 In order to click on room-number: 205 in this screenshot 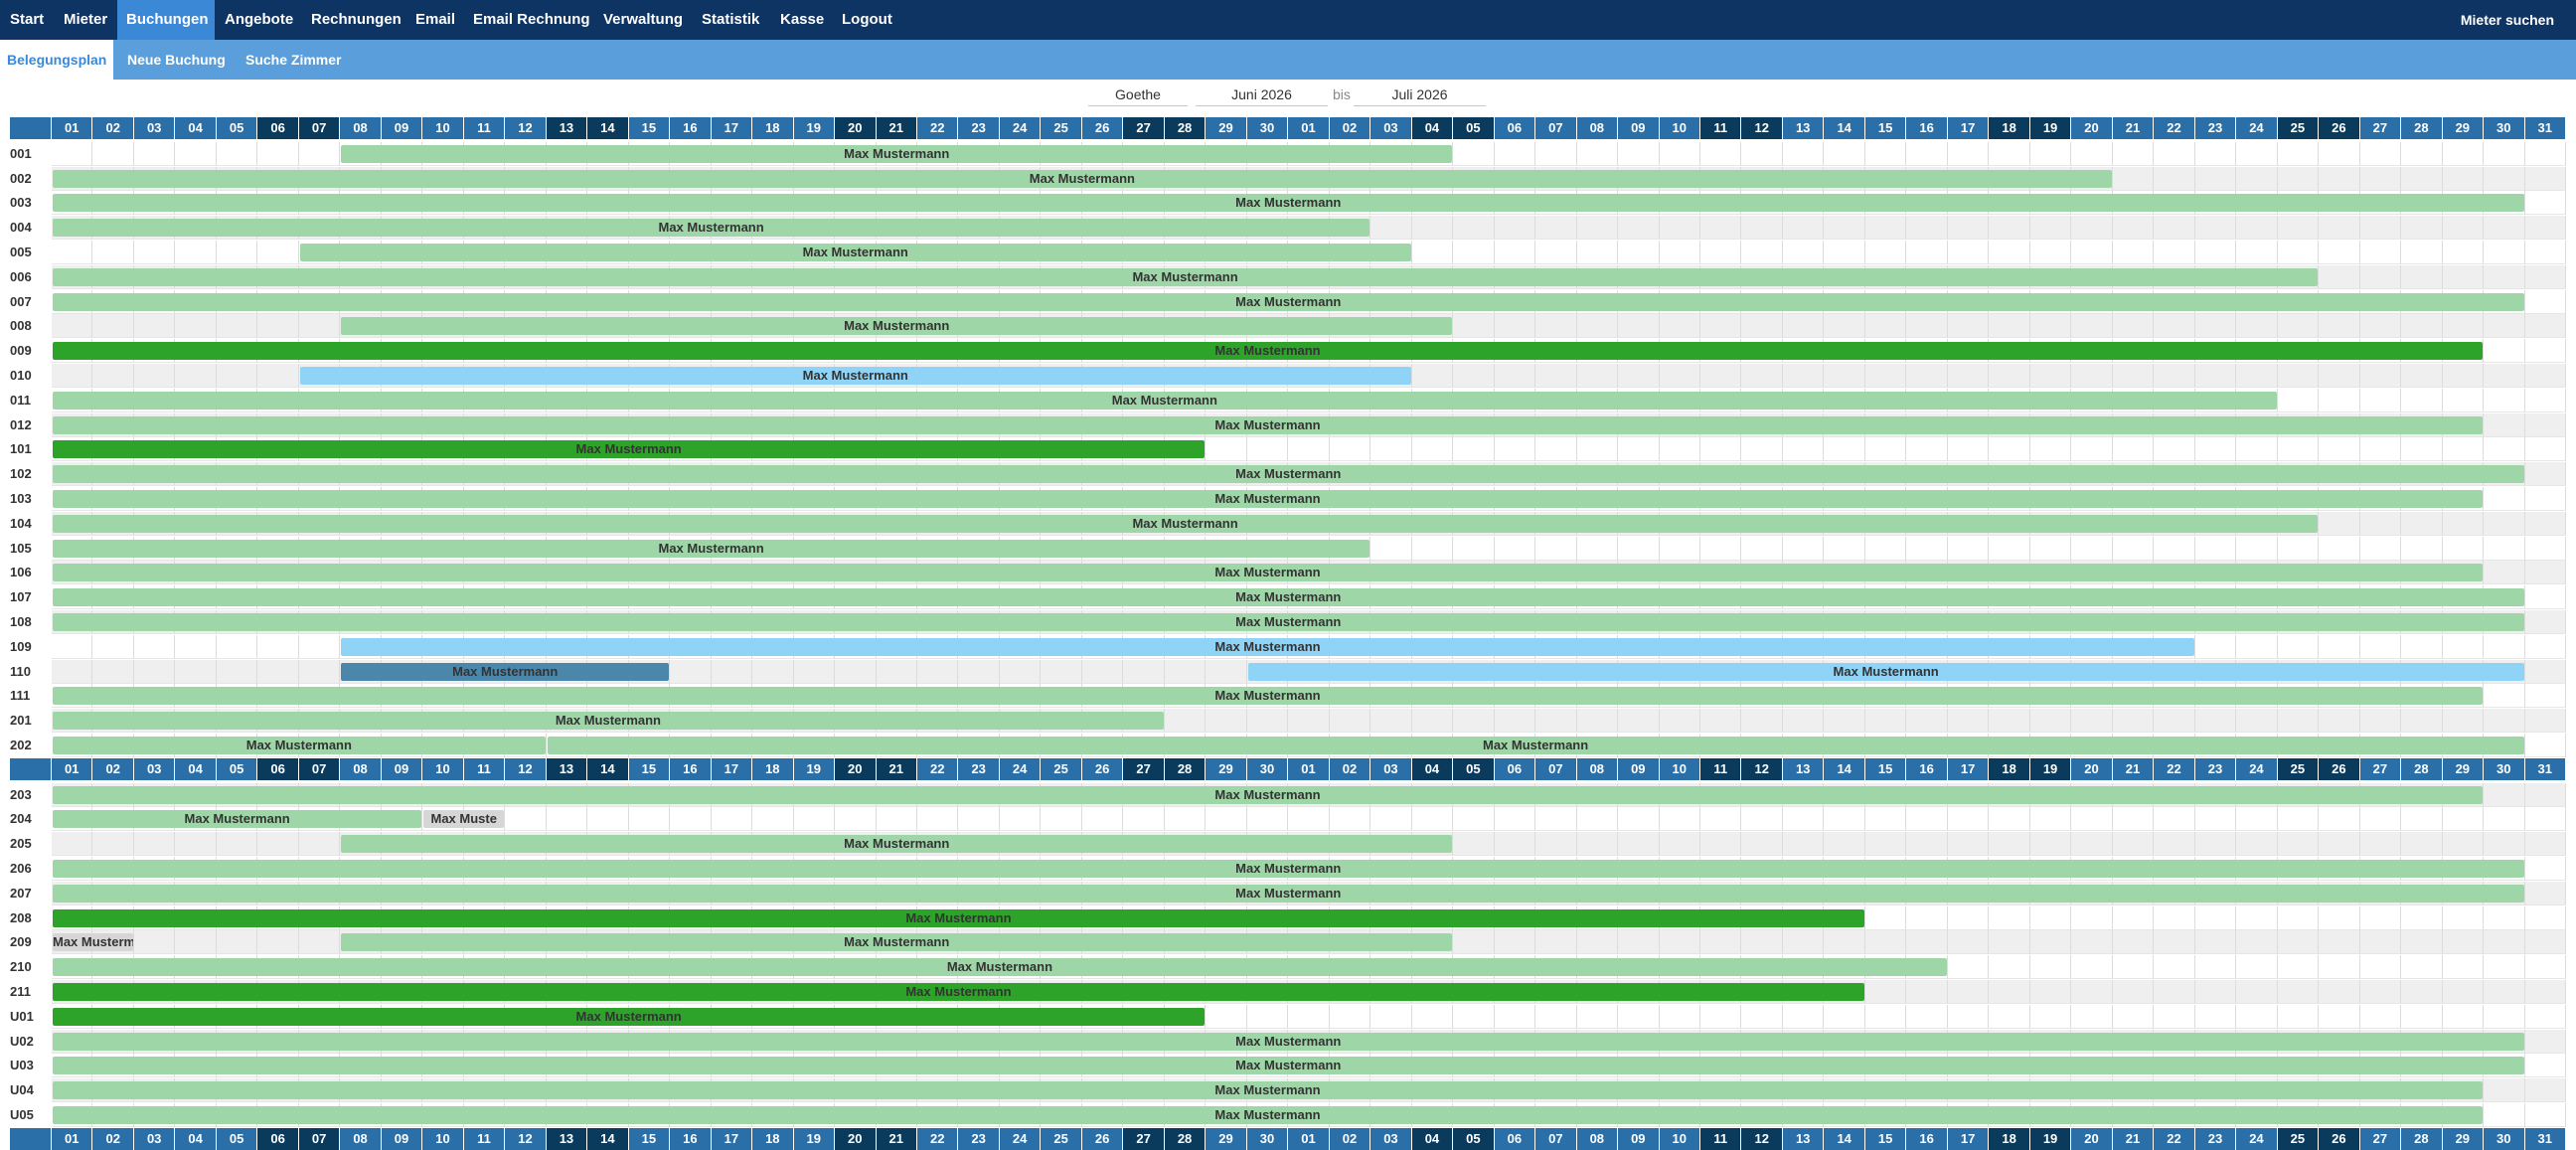, I will do `click(26, 844)`.